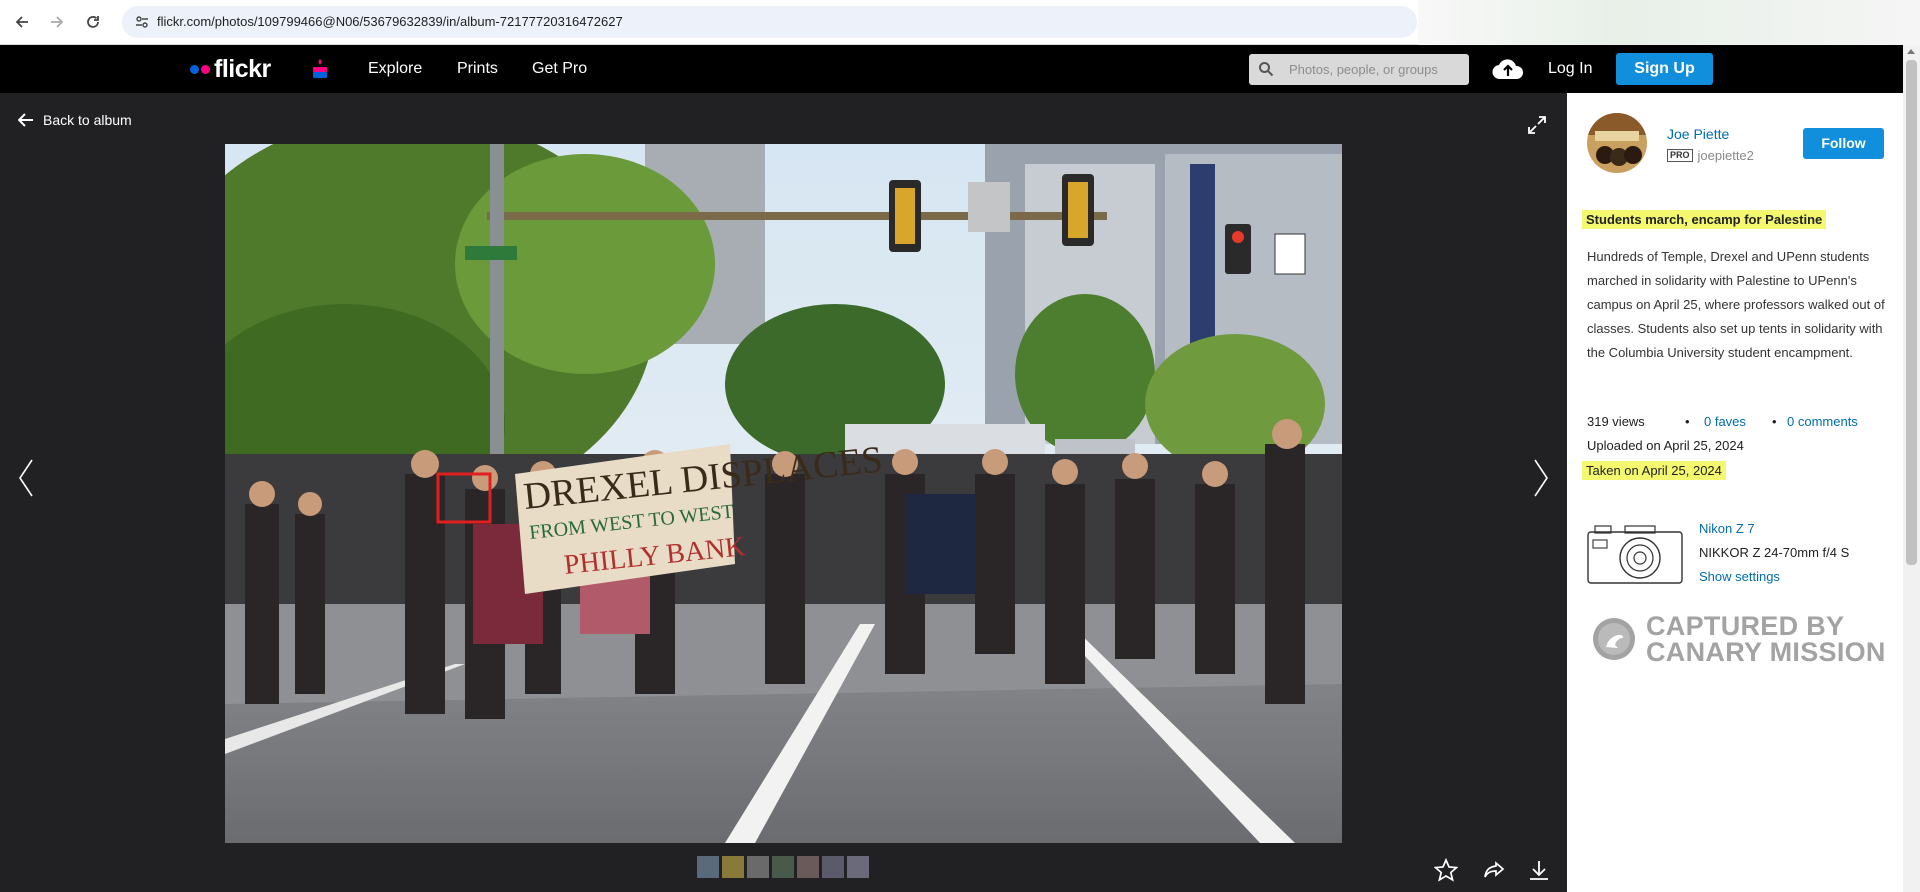 This screenshot has width=1920, height=892. Describe the element at coordinates (1766, 652) in the screenshot. I see `watermark-line2: CANARY MISSION` at that location.